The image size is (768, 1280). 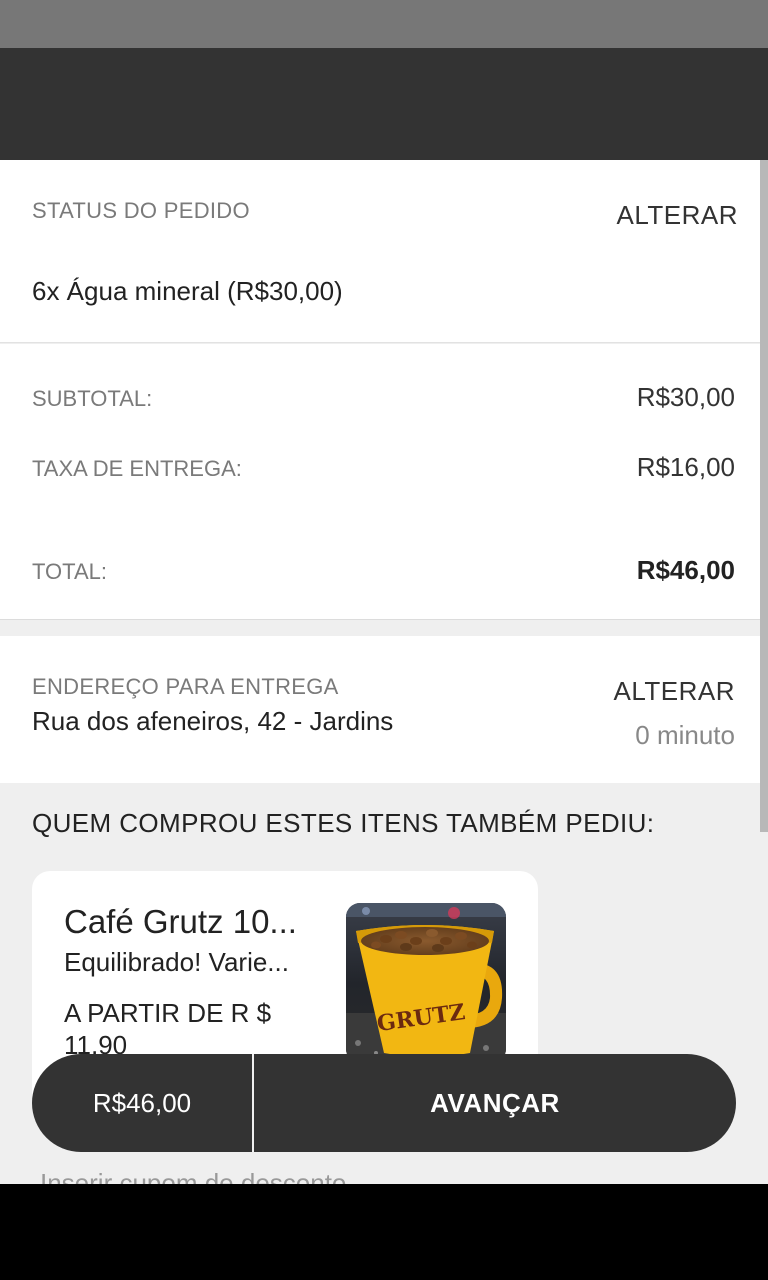 What do you see at coordinates (213, 721) in the screenshot?
I see `address-line: Rua dos afeneiros, 42 - Jardins` at bounding box center [213, 721].